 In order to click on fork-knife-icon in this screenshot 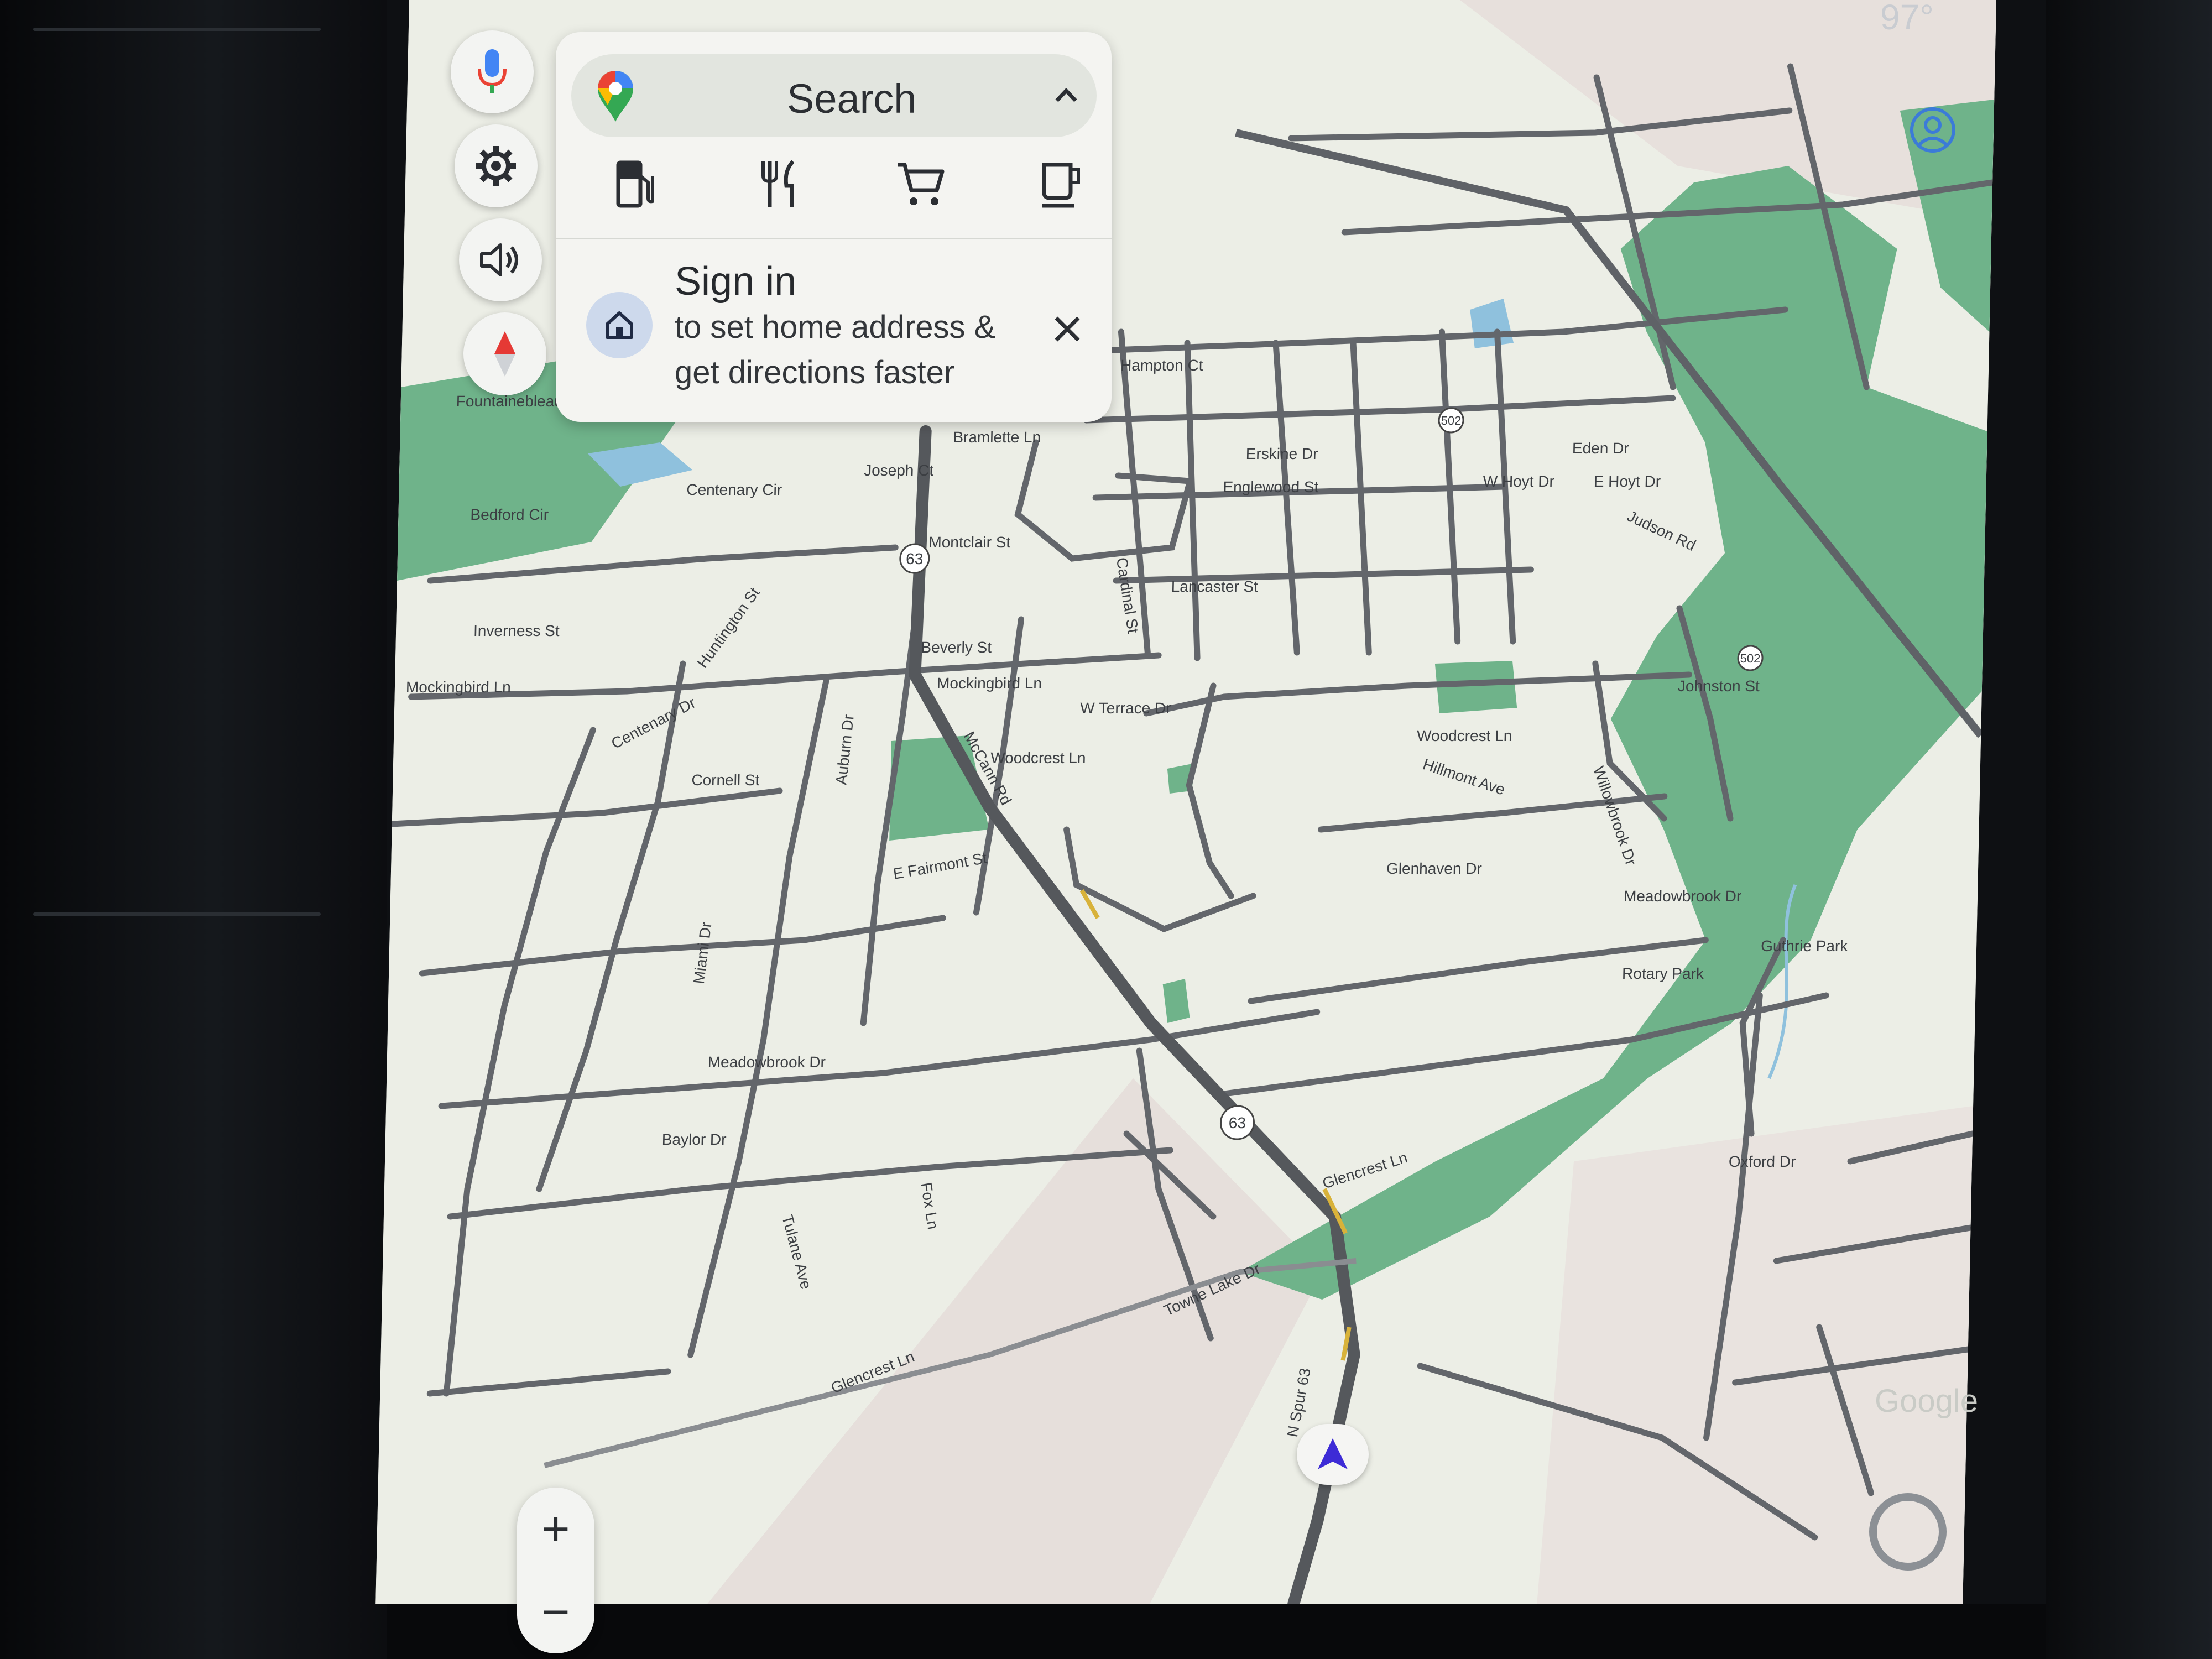, I will do `click(778, 184)`.